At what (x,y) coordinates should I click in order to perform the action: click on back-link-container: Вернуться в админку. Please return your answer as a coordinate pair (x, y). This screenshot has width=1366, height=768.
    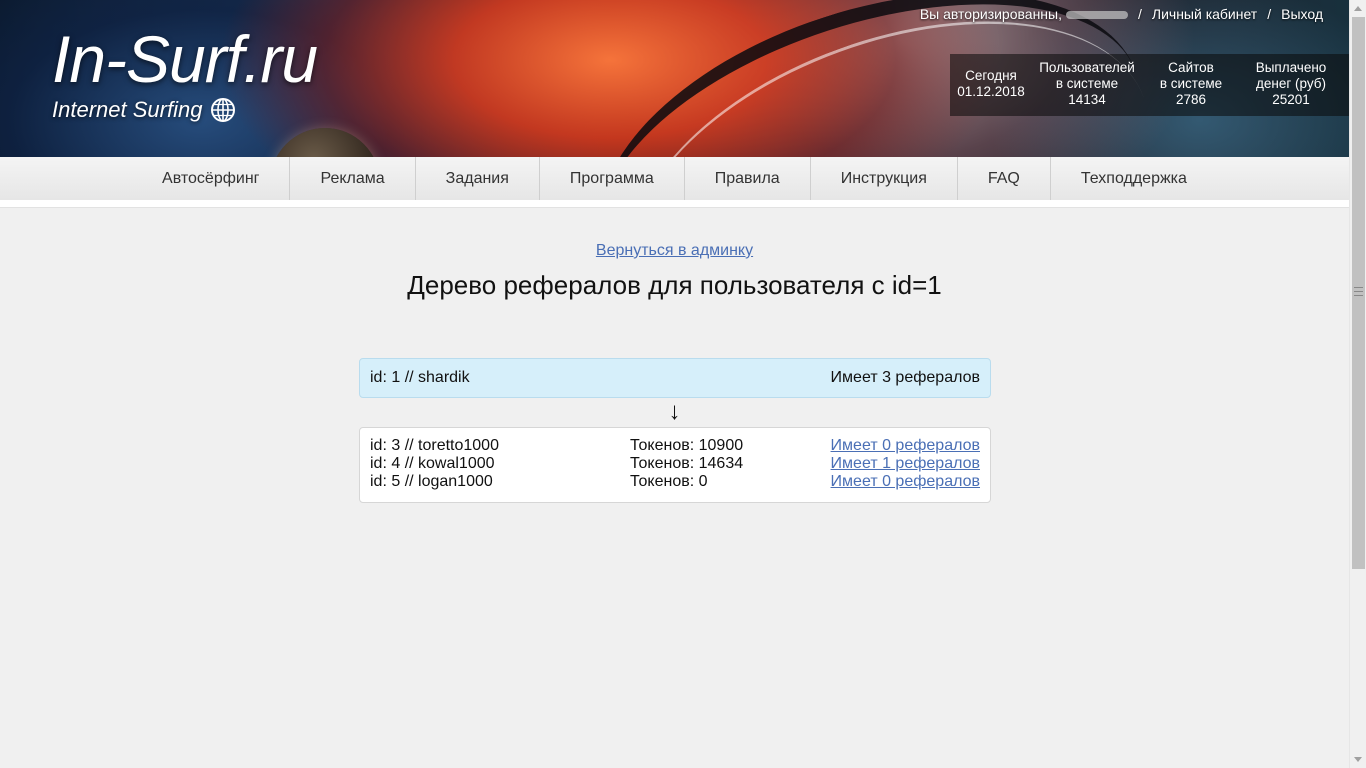
    Looking at the image, I should click on (674, 251).